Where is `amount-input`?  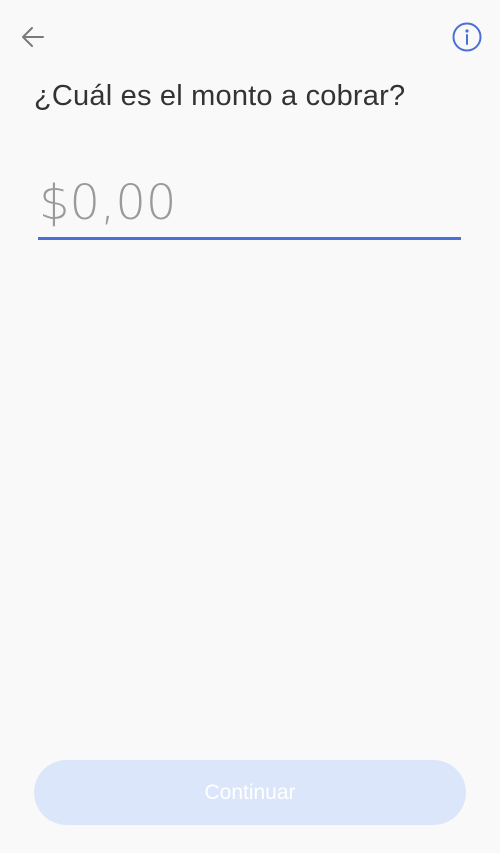 amount-input is located at coordinates (249, 203).